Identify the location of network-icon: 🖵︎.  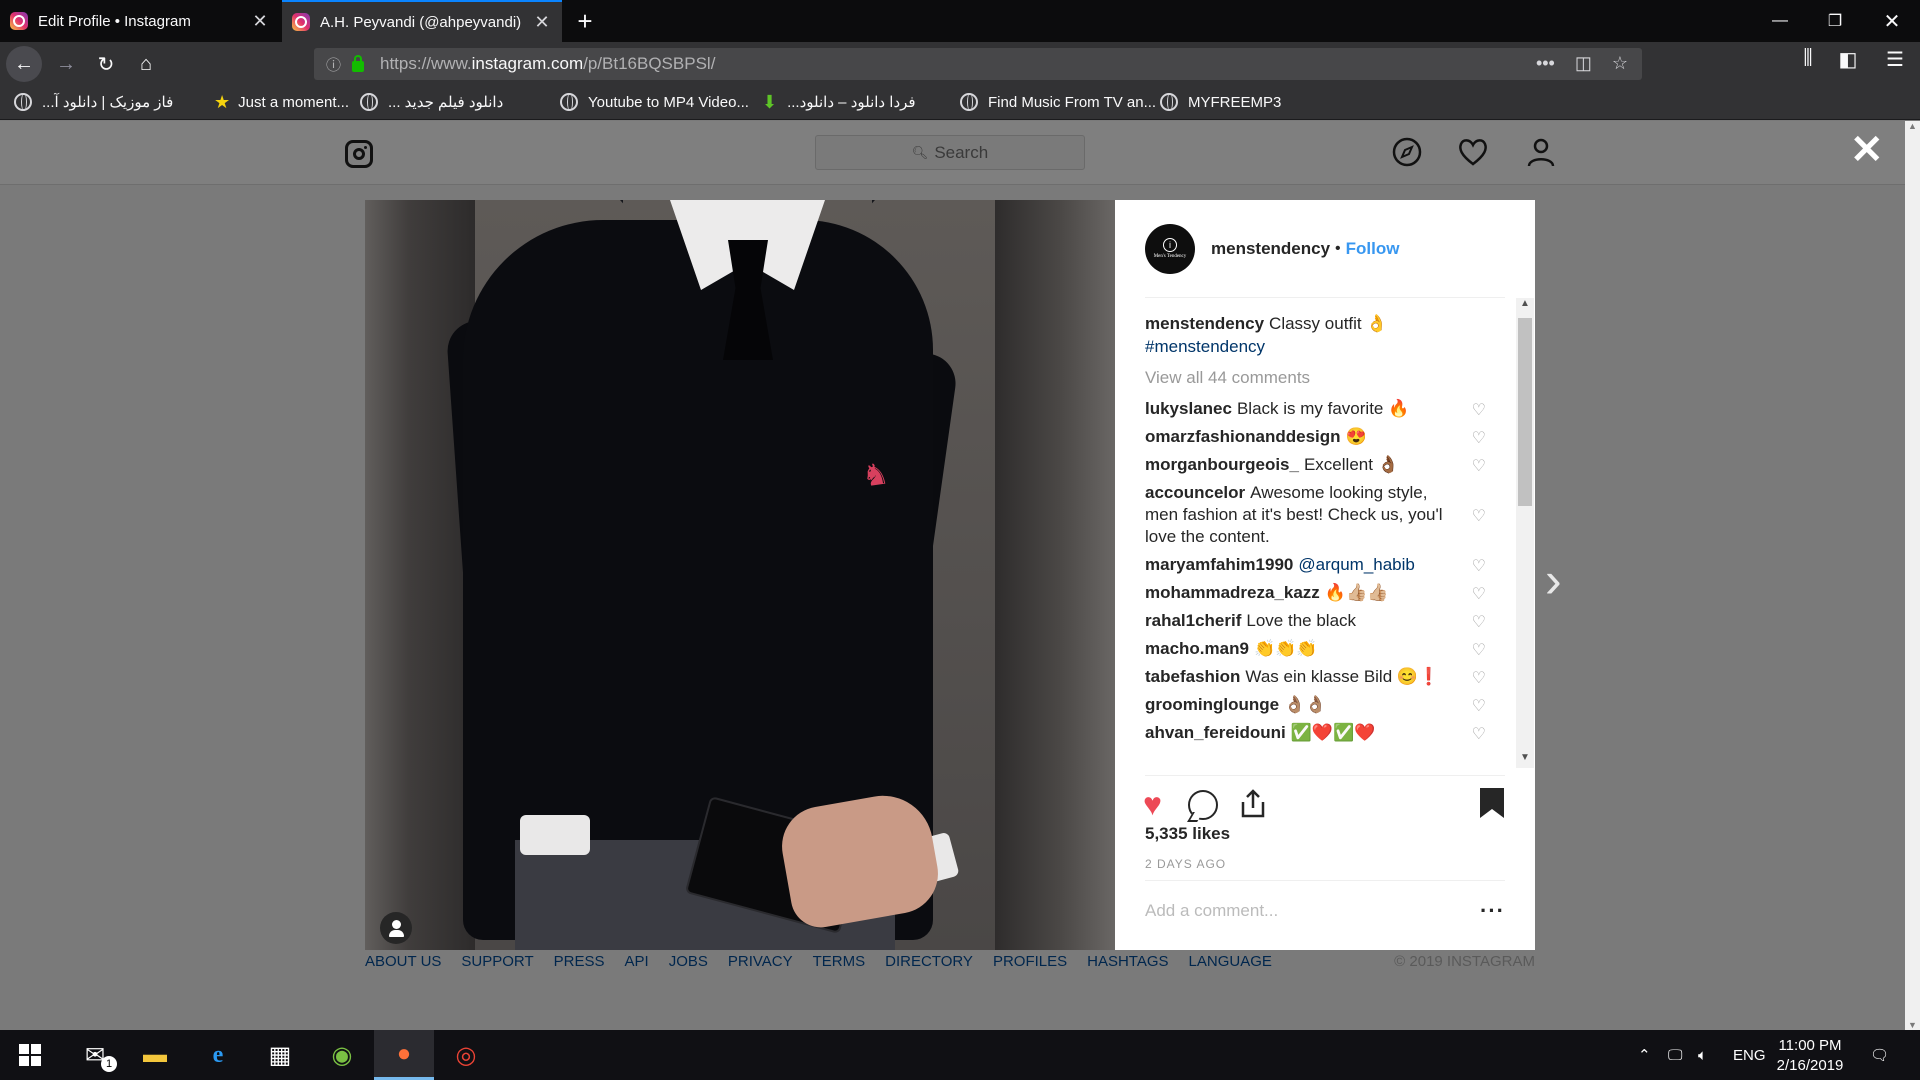
(1675, 1055).